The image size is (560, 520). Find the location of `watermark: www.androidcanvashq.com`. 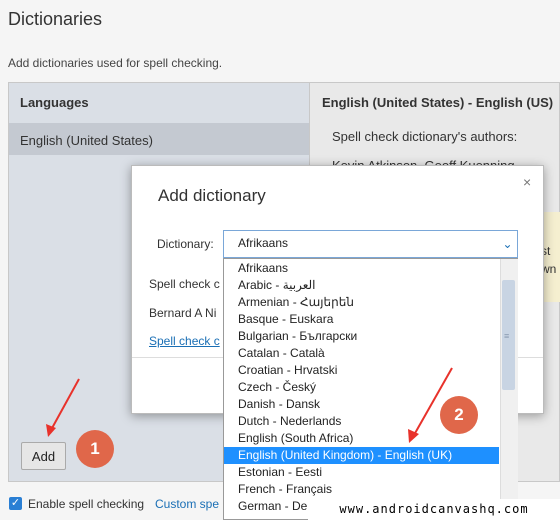

watermark: www.androidcanvashq.com is located at coordinates (434, 509).